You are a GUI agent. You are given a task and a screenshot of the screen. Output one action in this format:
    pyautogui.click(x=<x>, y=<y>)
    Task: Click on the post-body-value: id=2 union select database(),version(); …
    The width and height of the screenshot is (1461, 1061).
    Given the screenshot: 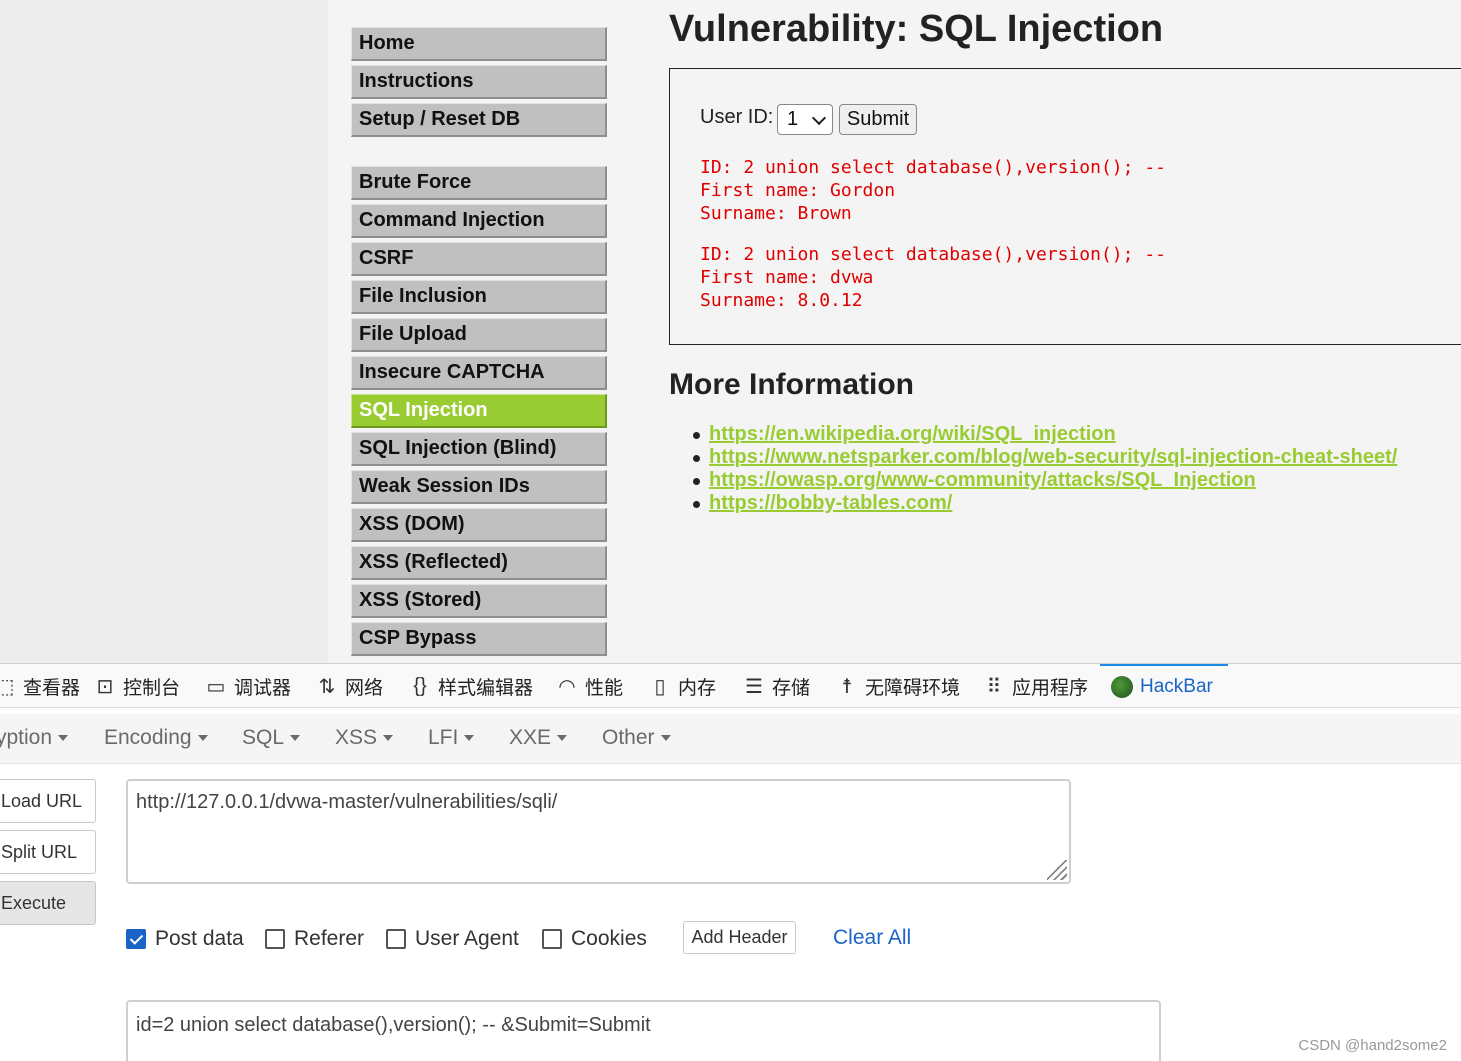 What is the action you would take?
    pyautogui.click(x=393, y=1025)
    